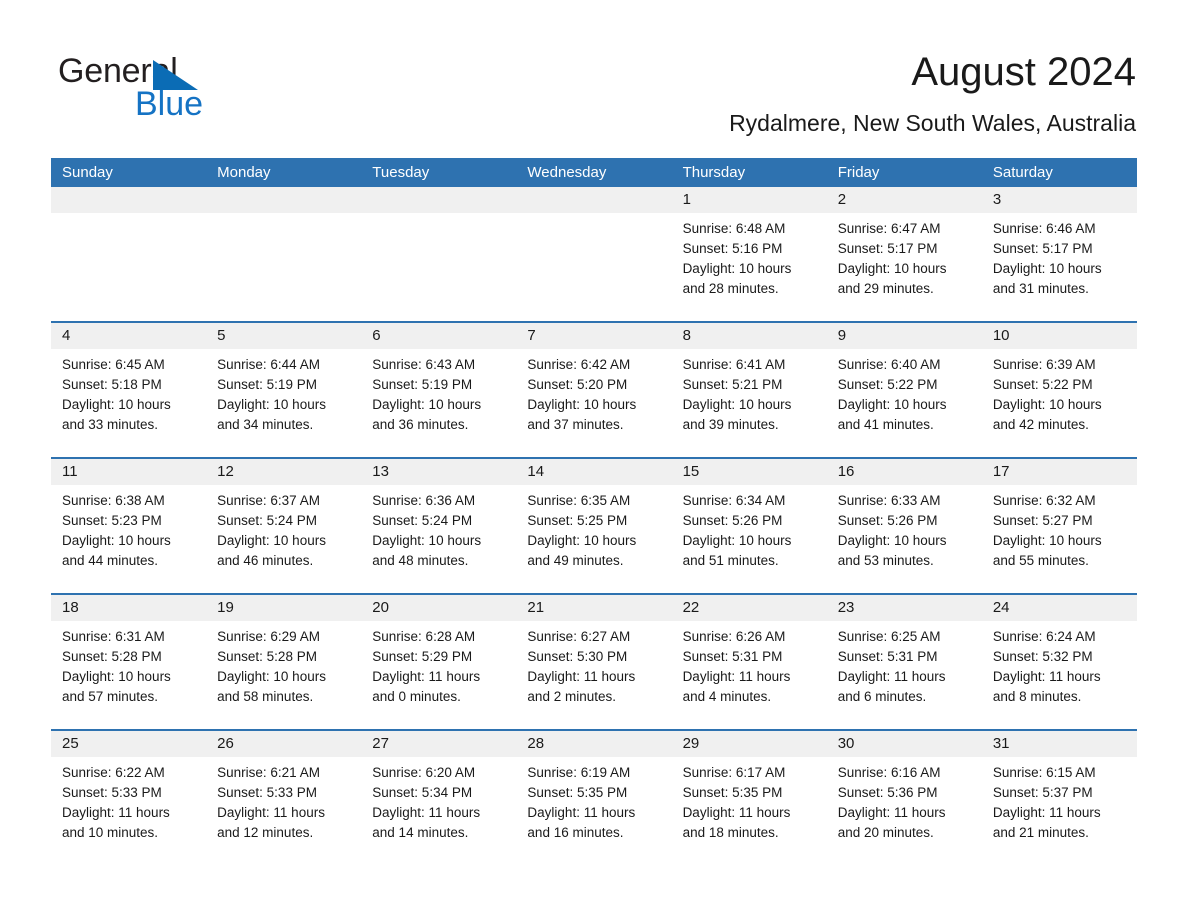 The image size is (1188, 918). Describe the element at coordinates (422, 384) in the screenshot. I see `sunset-text: Sunset: 5:19 PM` at that location.